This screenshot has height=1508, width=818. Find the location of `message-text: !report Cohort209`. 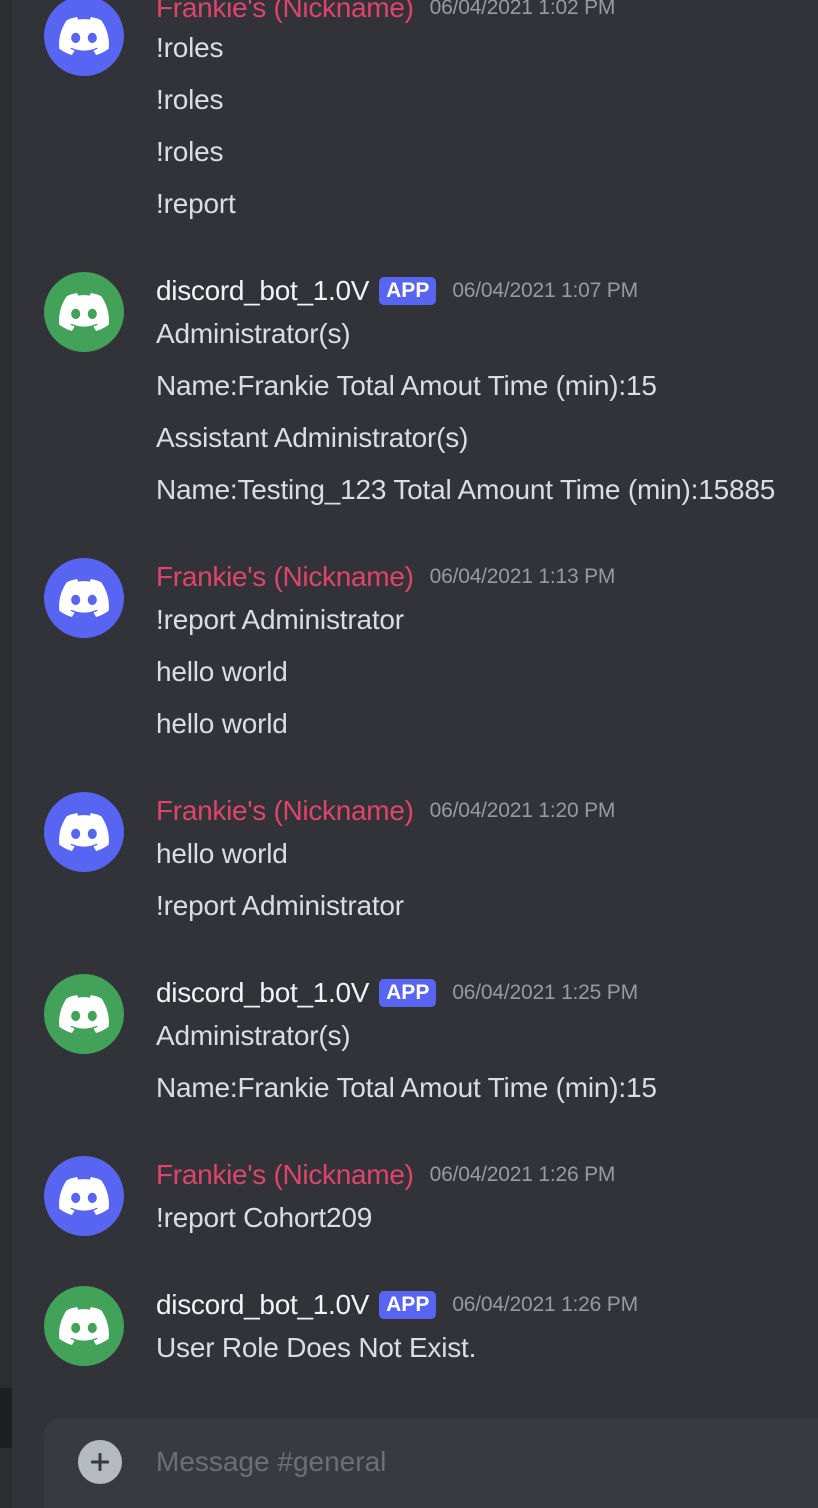

message-text: !report Cohort209 is located at coordinates (264, 1217).